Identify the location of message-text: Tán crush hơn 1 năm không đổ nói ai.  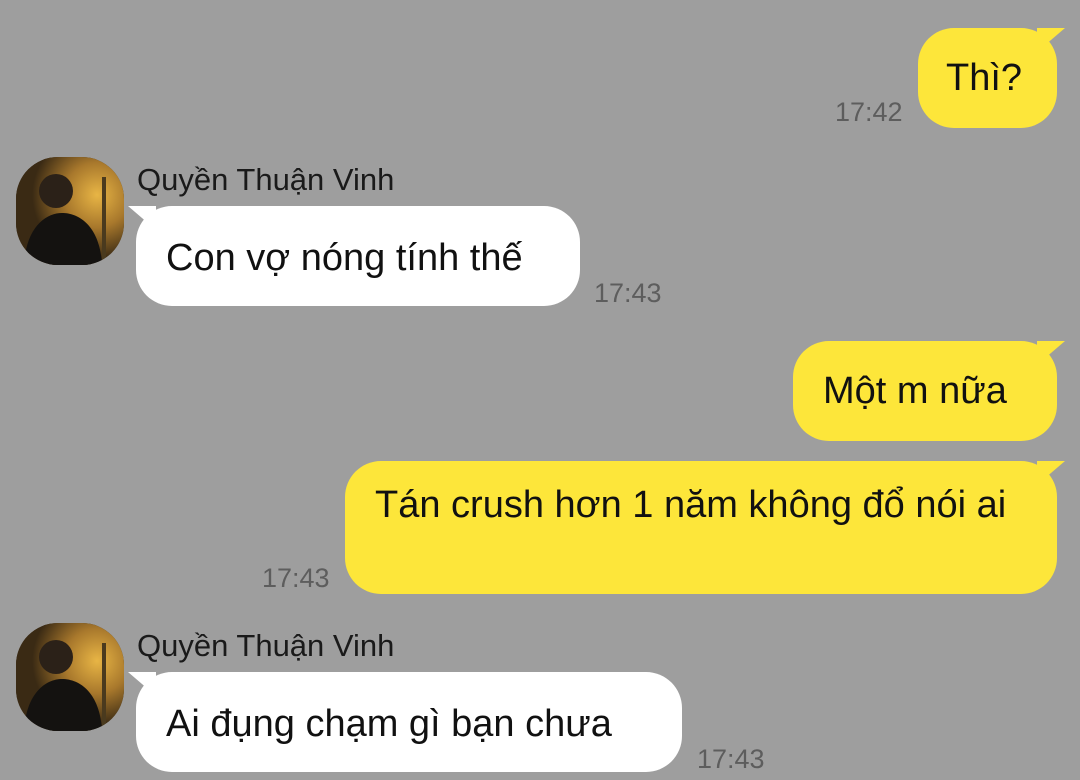
(691, 505).